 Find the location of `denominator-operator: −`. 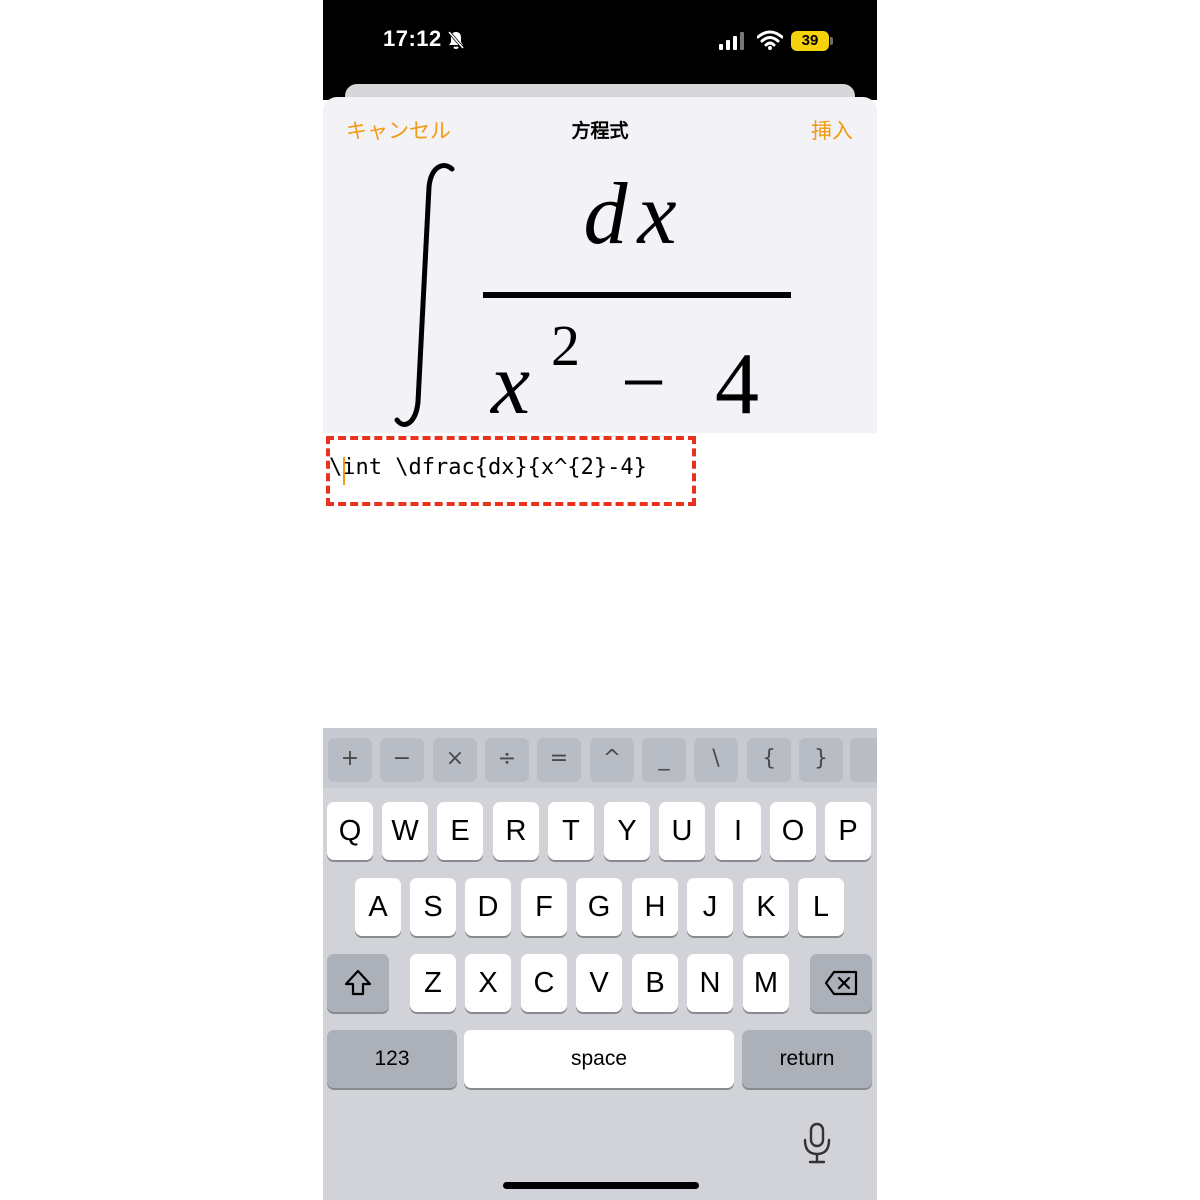

denominator-operator: − is located at coordinates (643, 383).